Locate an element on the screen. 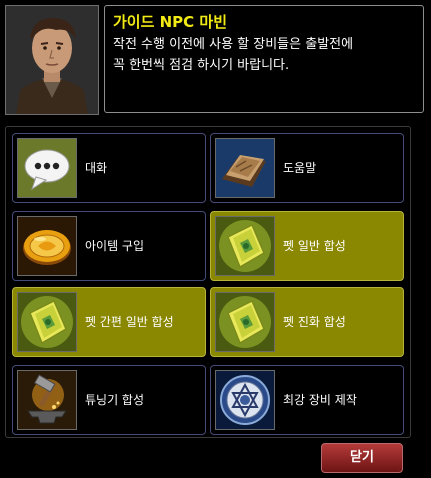  talk-button-label: 대화 is located at coordinates (96, 168).